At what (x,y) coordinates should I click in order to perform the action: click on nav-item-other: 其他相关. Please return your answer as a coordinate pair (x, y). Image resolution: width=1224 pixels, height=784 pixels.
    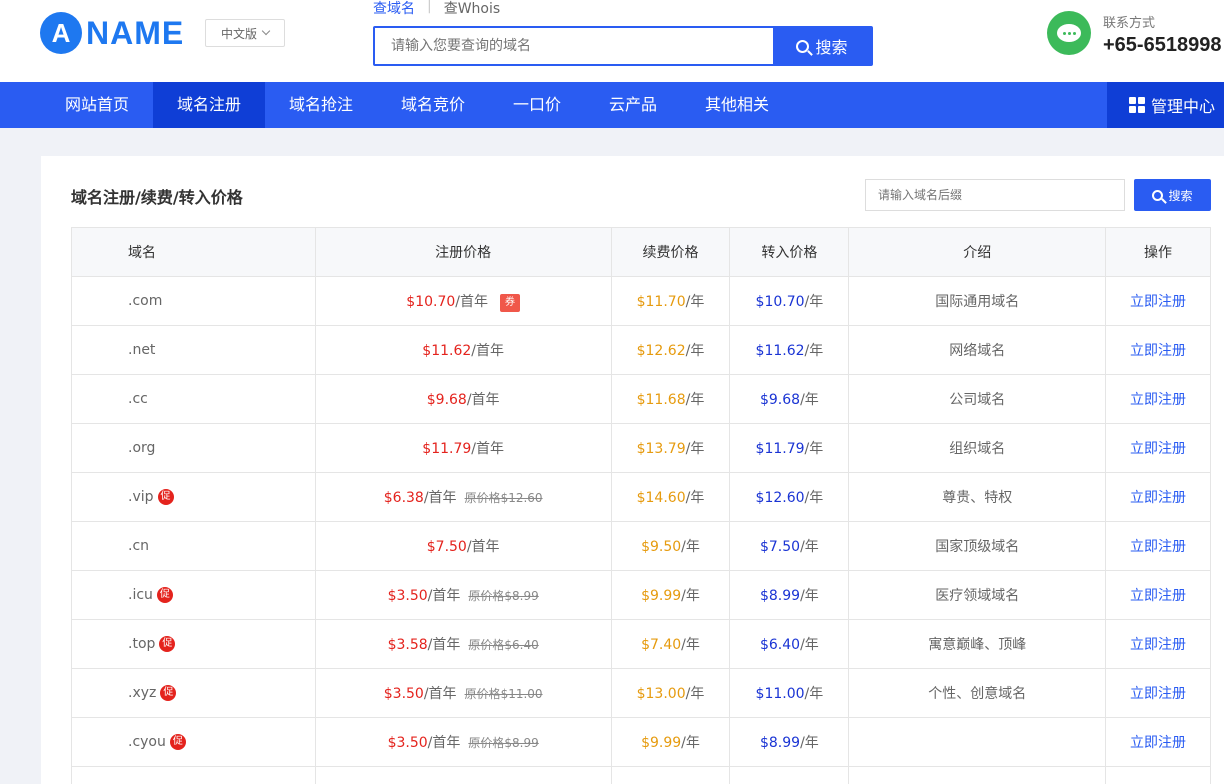
    Looking at the image, I should click on (737, 105).